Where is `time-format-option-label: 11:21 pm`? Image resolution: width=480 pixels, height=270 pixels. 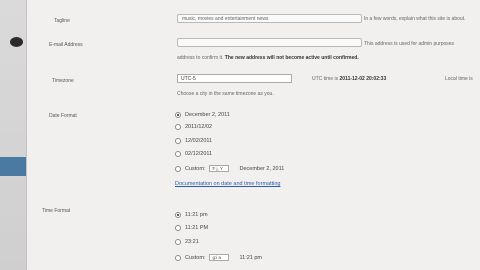
time-format-option-label: 11:21 pm is located at coordinates (196, 215).